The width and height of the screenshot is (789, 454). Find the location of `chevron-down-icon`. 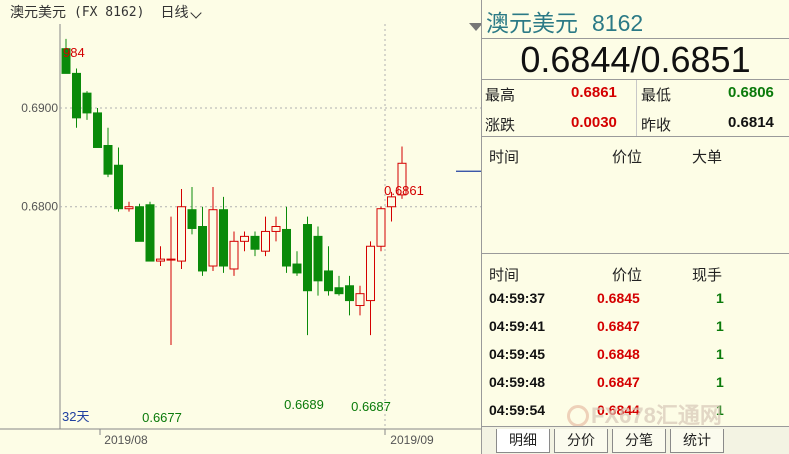

chevron-down-icon is located at coordinates (196, 13).